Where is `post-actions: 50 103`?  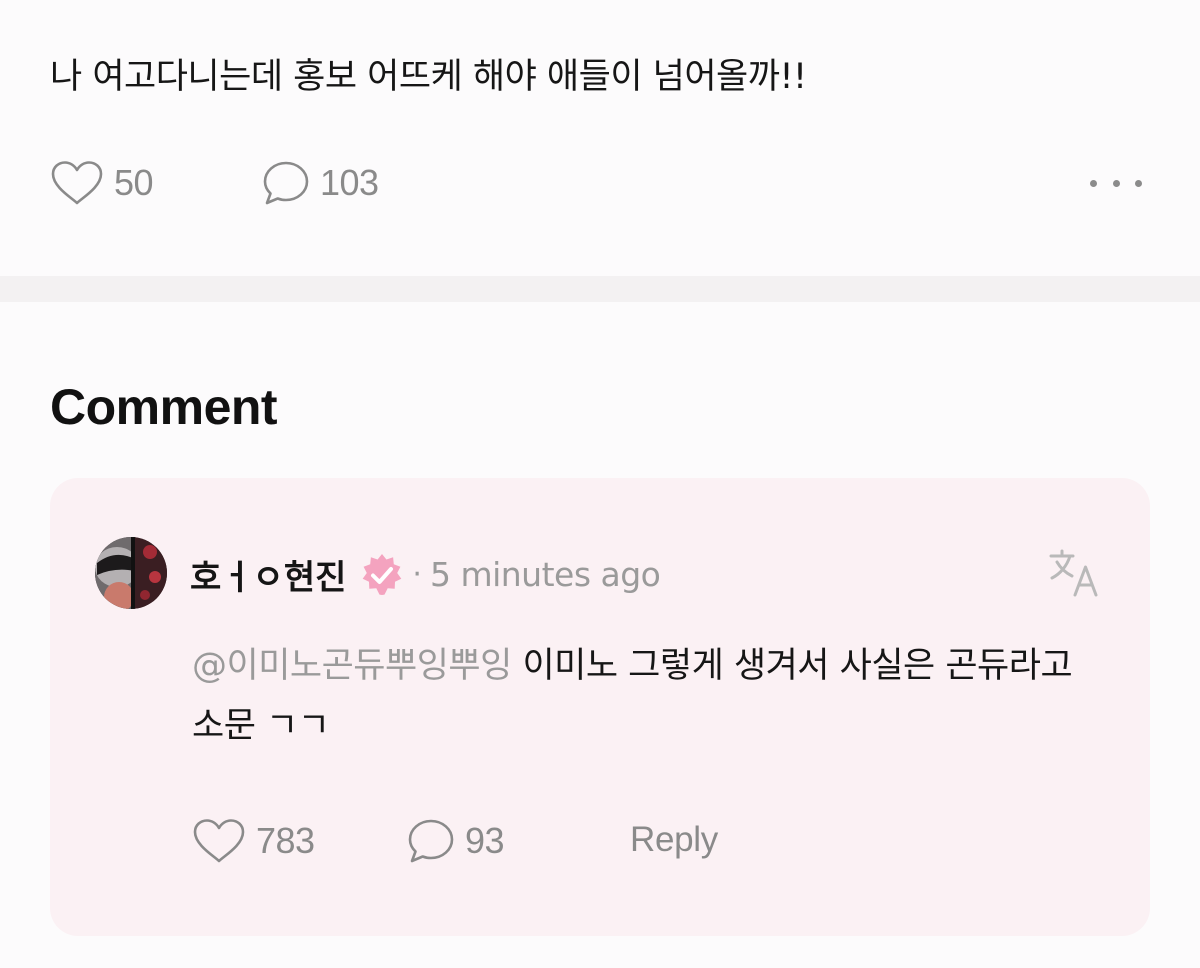
post-actions: 50 103 is located at coordinates (600, 183).